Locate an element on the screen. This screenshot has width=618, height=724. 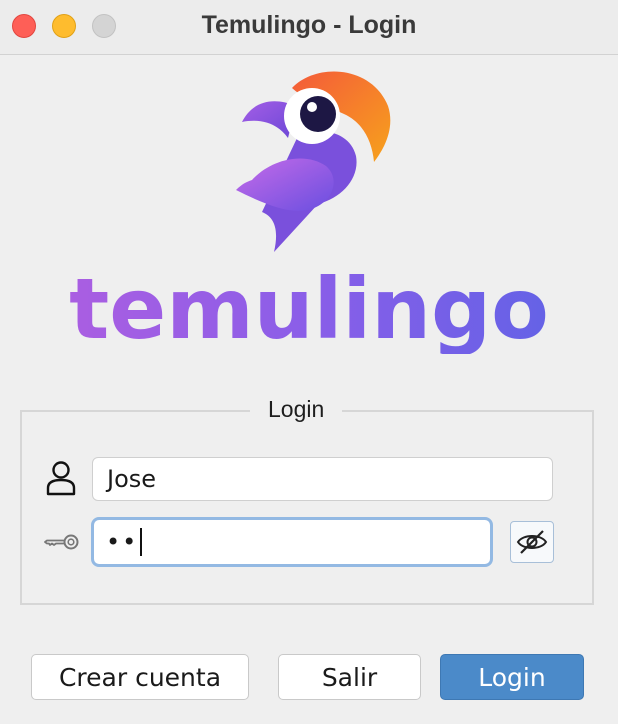
login-group-legend: Login is located at coordinates (296, 409).